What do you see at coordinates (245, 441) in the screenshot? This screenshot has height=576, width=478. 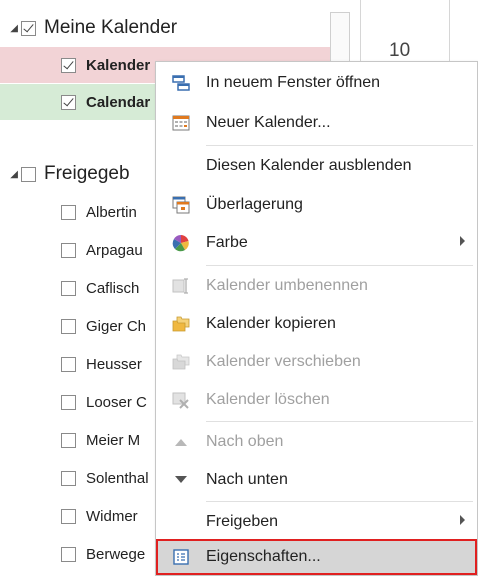 I see `menu-item-label: Nach oben` at bounding box center [245, 441].